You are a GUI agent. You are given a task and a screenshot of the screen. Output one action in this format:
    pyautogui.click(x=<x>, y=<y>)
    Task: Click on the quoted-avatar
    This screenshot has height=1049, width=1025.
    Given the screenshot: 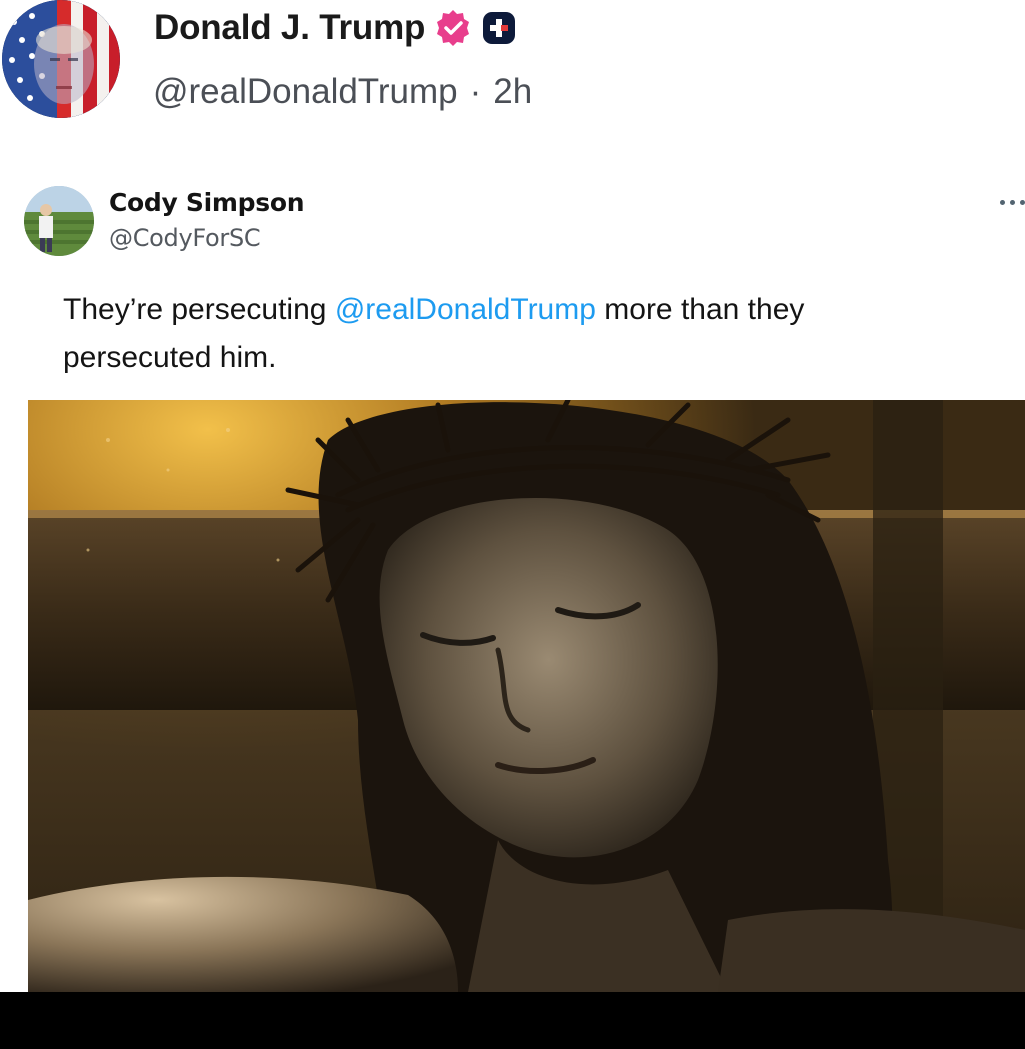 What is the action you would take?
    pyautogui.click(x=59, y=221)
    